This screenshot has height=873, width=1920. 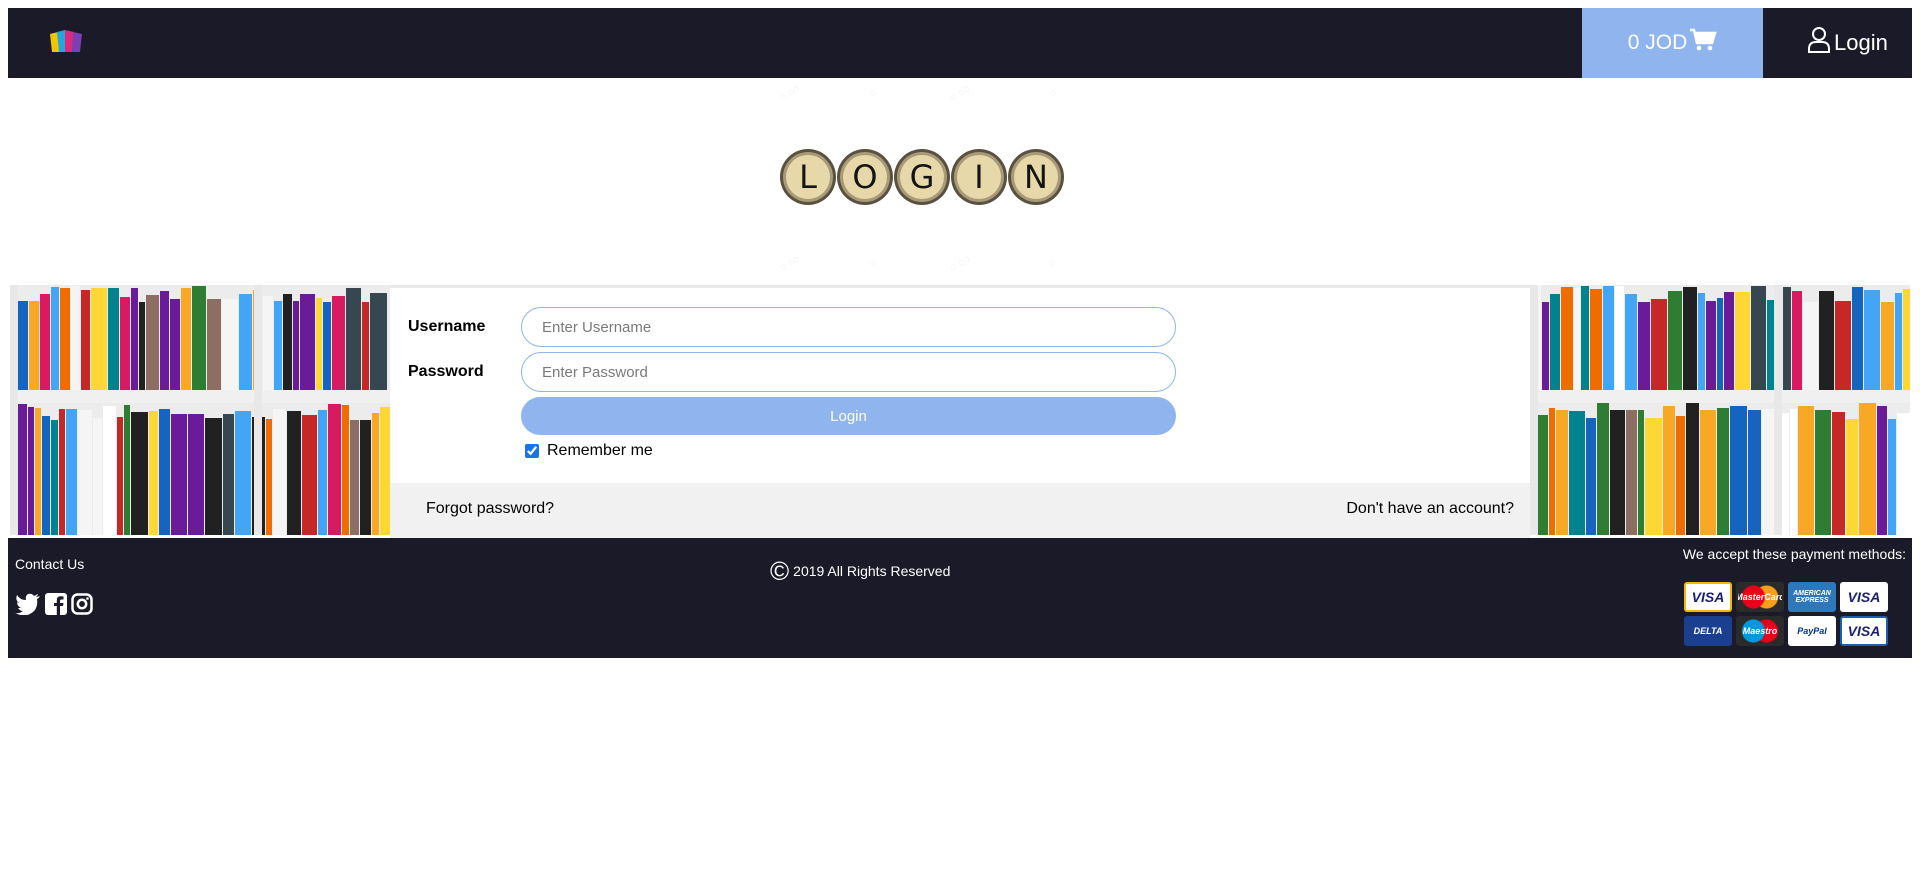 I want to click on social-links, so click(x=54, y=604).